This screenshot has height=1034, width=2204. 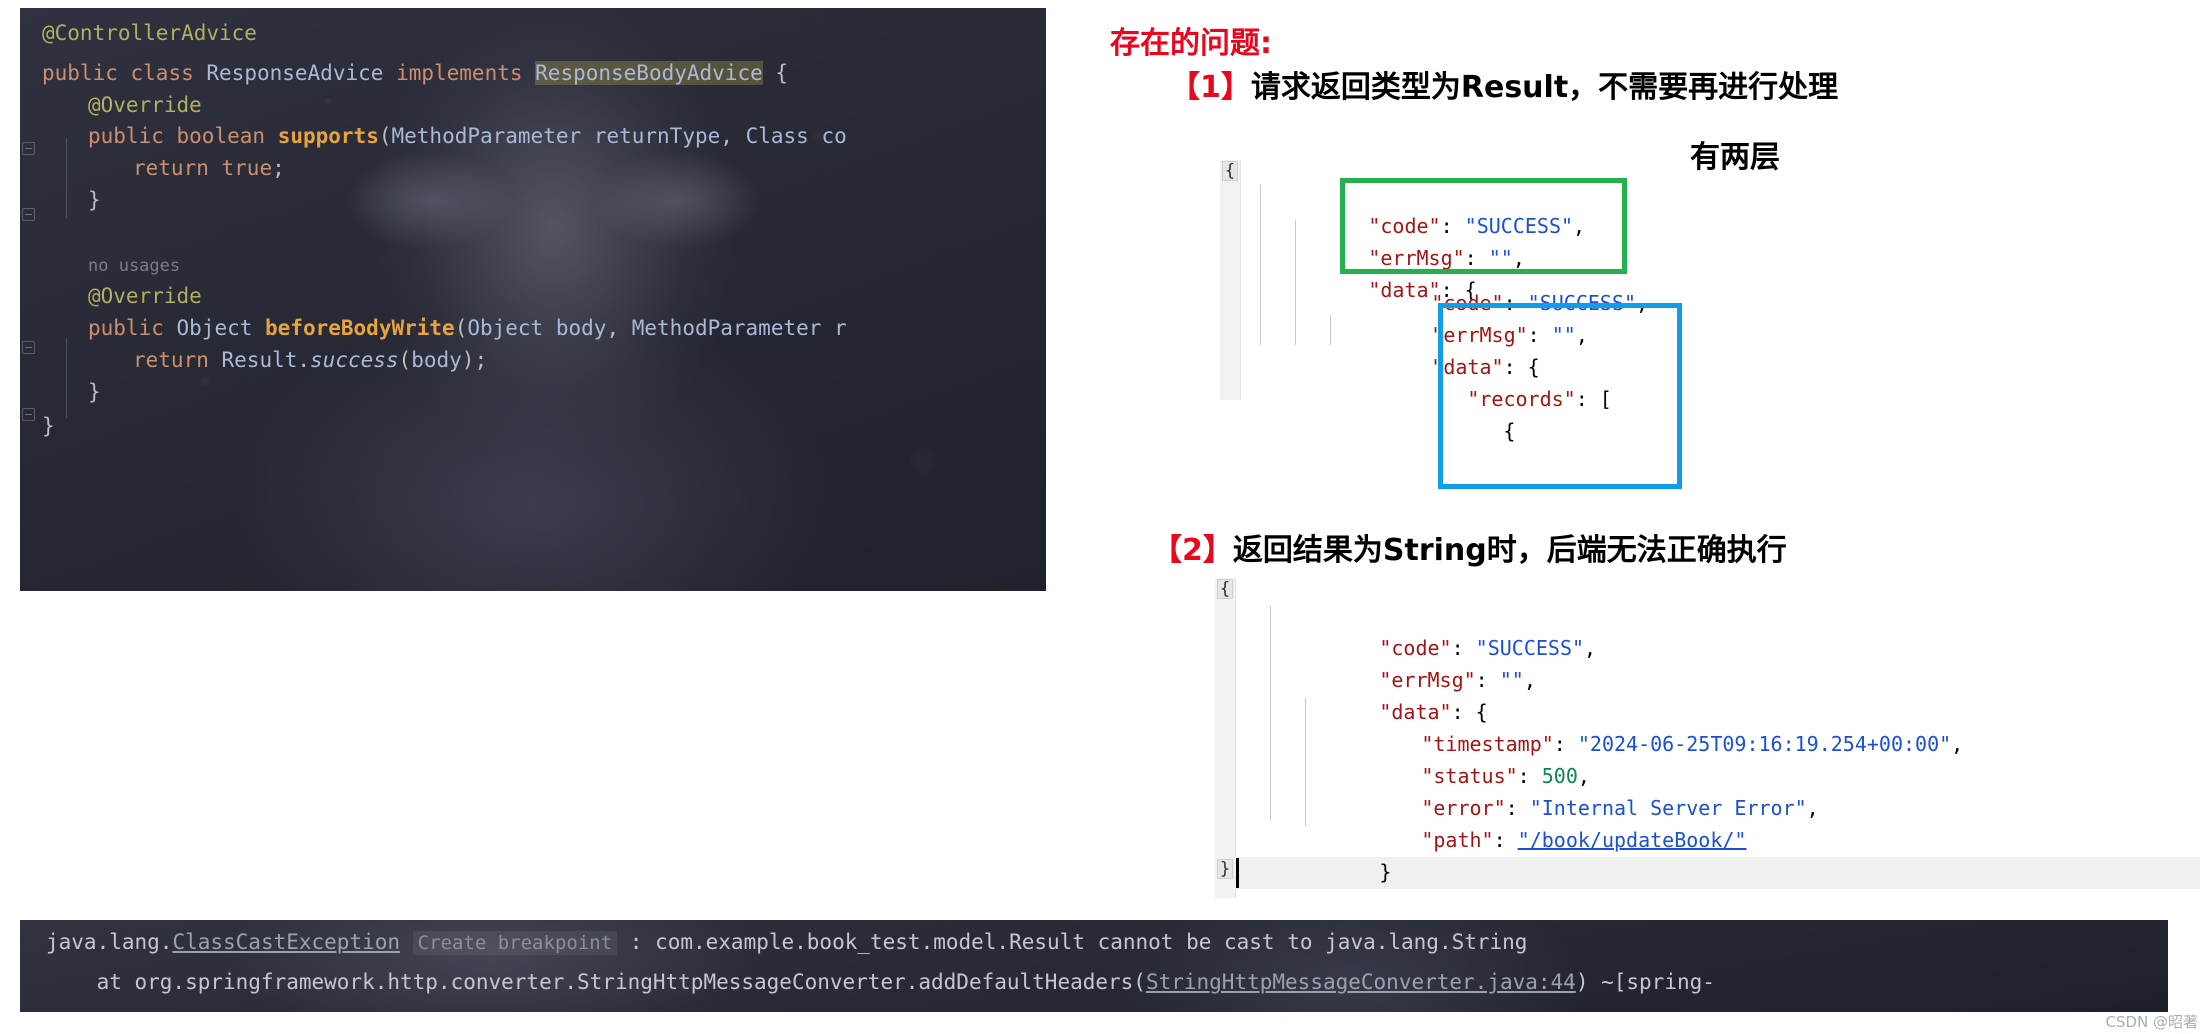 I want to click on problem-2-number: 【2】, so click(x=1192, y=550).